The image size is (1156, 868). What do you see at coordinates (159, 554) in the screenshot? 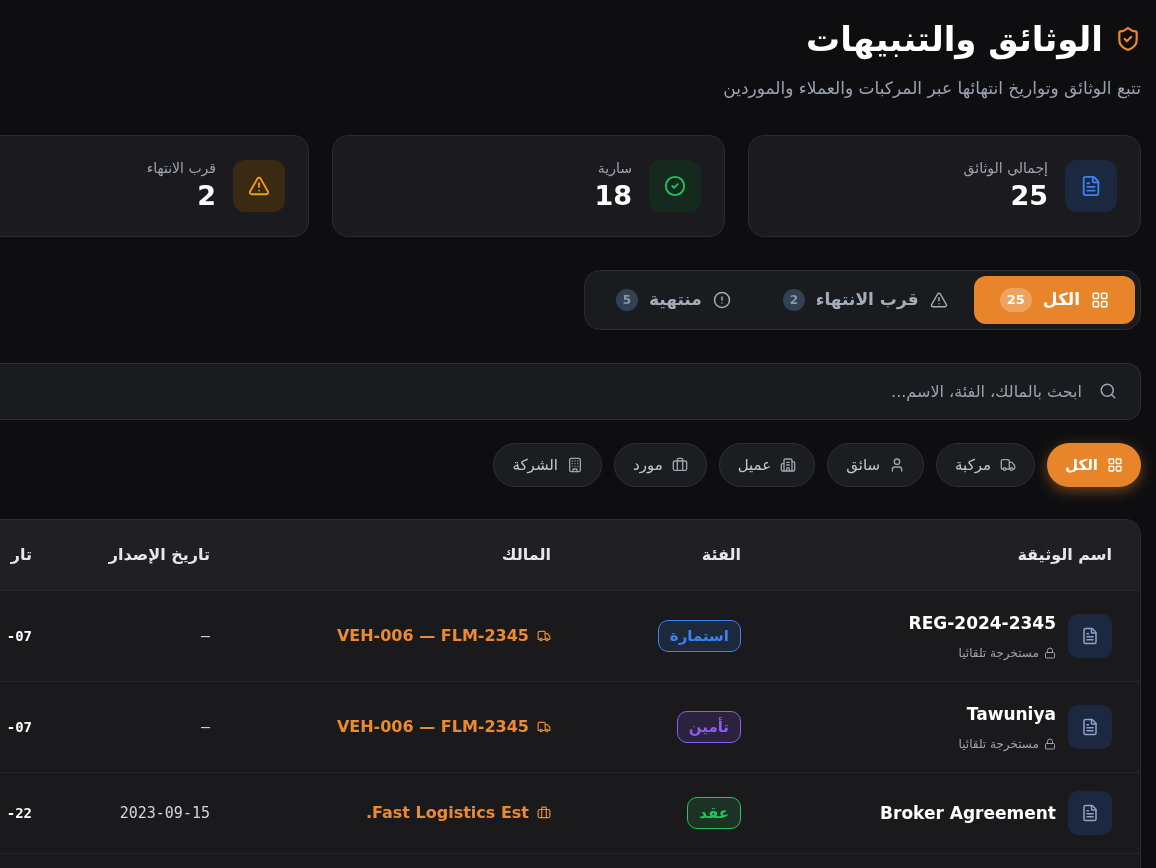
I see `column-header: تاريخ الإصدار` at bounding box center [159, 554].